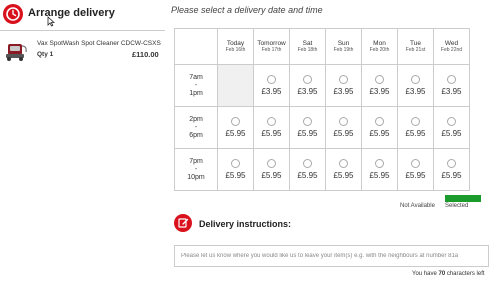 Image resolution: width=500 pixels, height=287 pixels. What do you see at coordinates (331, 256) in the screenshot?
I see `delivery-instructions-input` at bounding box center [331, 256].